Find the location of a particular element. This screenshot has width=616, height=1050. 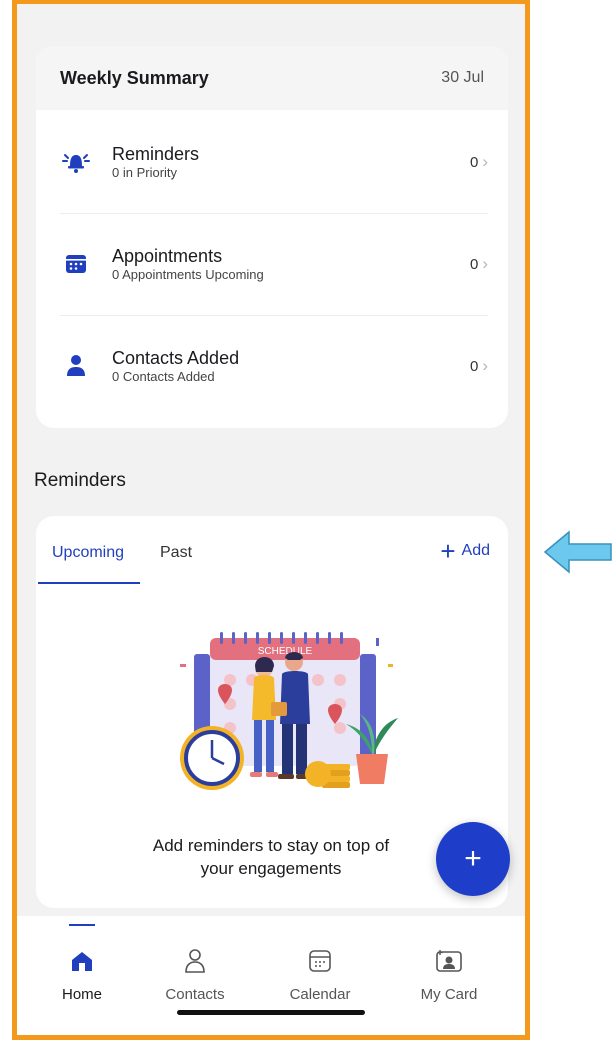

summary-row-contacts-added: Contacts Added 0 Contacts Added 0 › is located at coordinates (274, 366).